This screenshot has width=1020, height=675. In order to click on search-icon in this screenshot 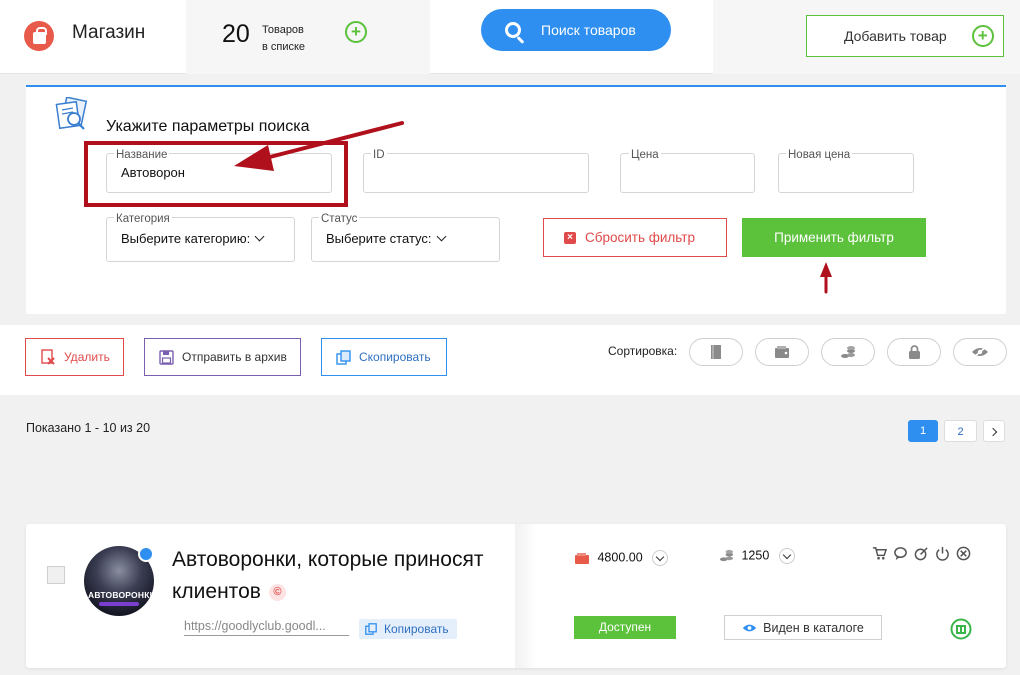, I will do `click(513, 30)`.